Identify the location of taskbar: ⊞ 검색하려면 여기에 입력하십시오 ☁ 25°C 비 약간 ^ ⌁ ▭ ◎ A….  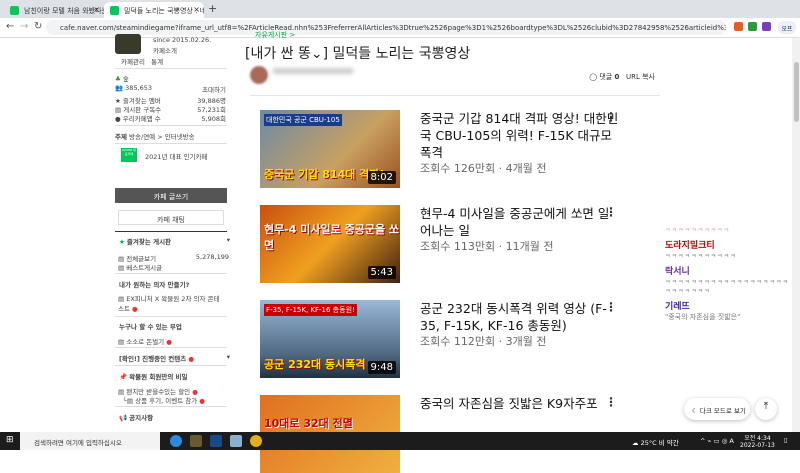
(400, 441).